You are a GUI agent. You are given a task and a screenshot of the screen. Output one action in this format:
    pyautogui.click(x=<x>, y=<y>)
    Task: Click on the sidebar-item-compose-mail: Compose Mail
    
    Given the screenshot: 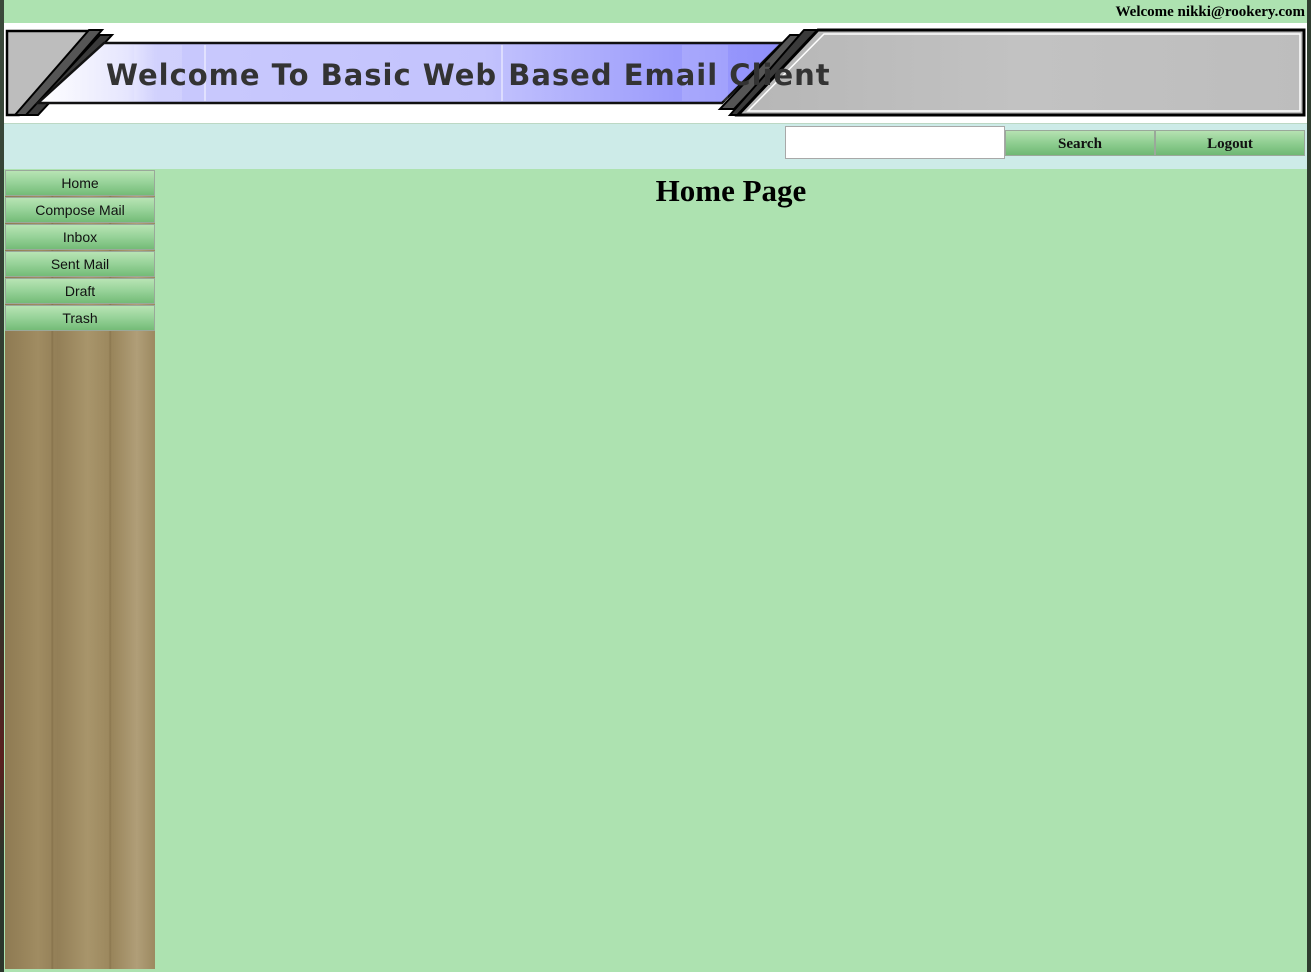 What is the action you would take?
    pyautogui.click(x=80, y=210)
    